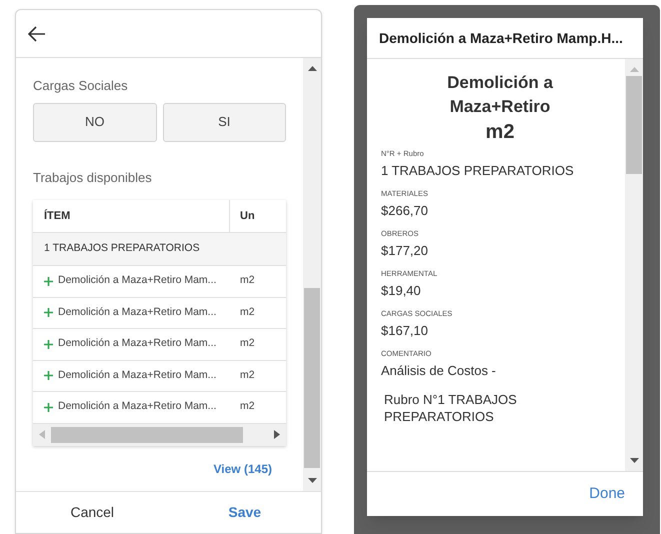  I want to click on column-header: Un, so click(258, 216).